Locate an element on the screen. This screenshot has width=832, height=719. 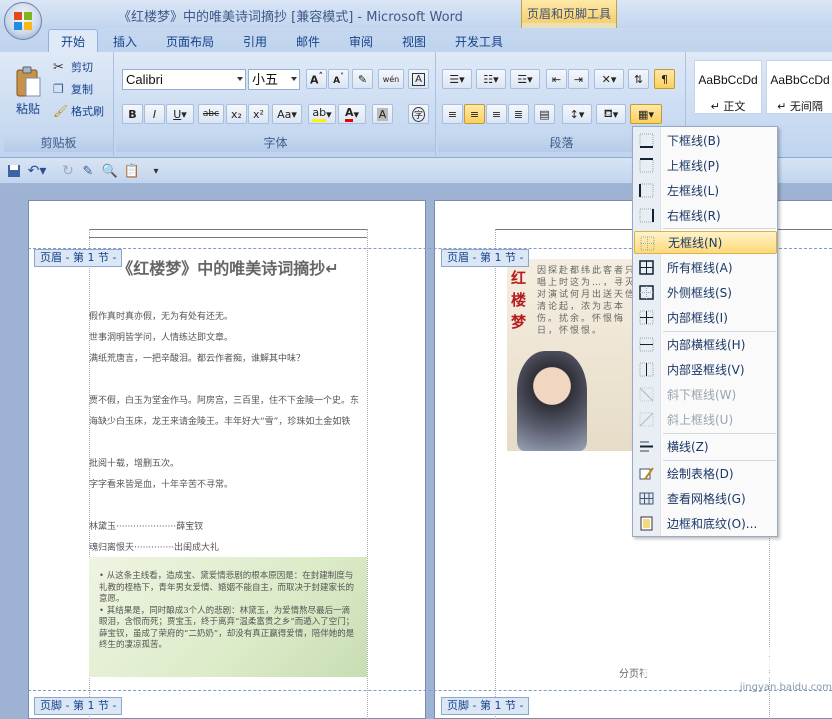
customize-qat-icon: ▾ is located at coordinates (156, 171).